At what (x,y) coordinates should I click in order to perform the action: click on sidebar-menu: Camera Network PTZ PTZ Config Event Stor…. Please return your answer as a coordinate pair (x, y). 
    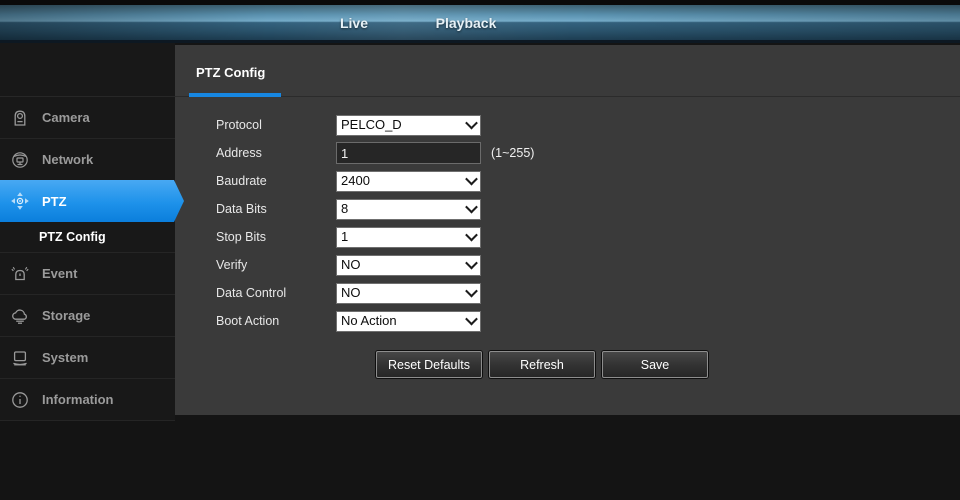
    Looking at the image, I should click on (92, 258).